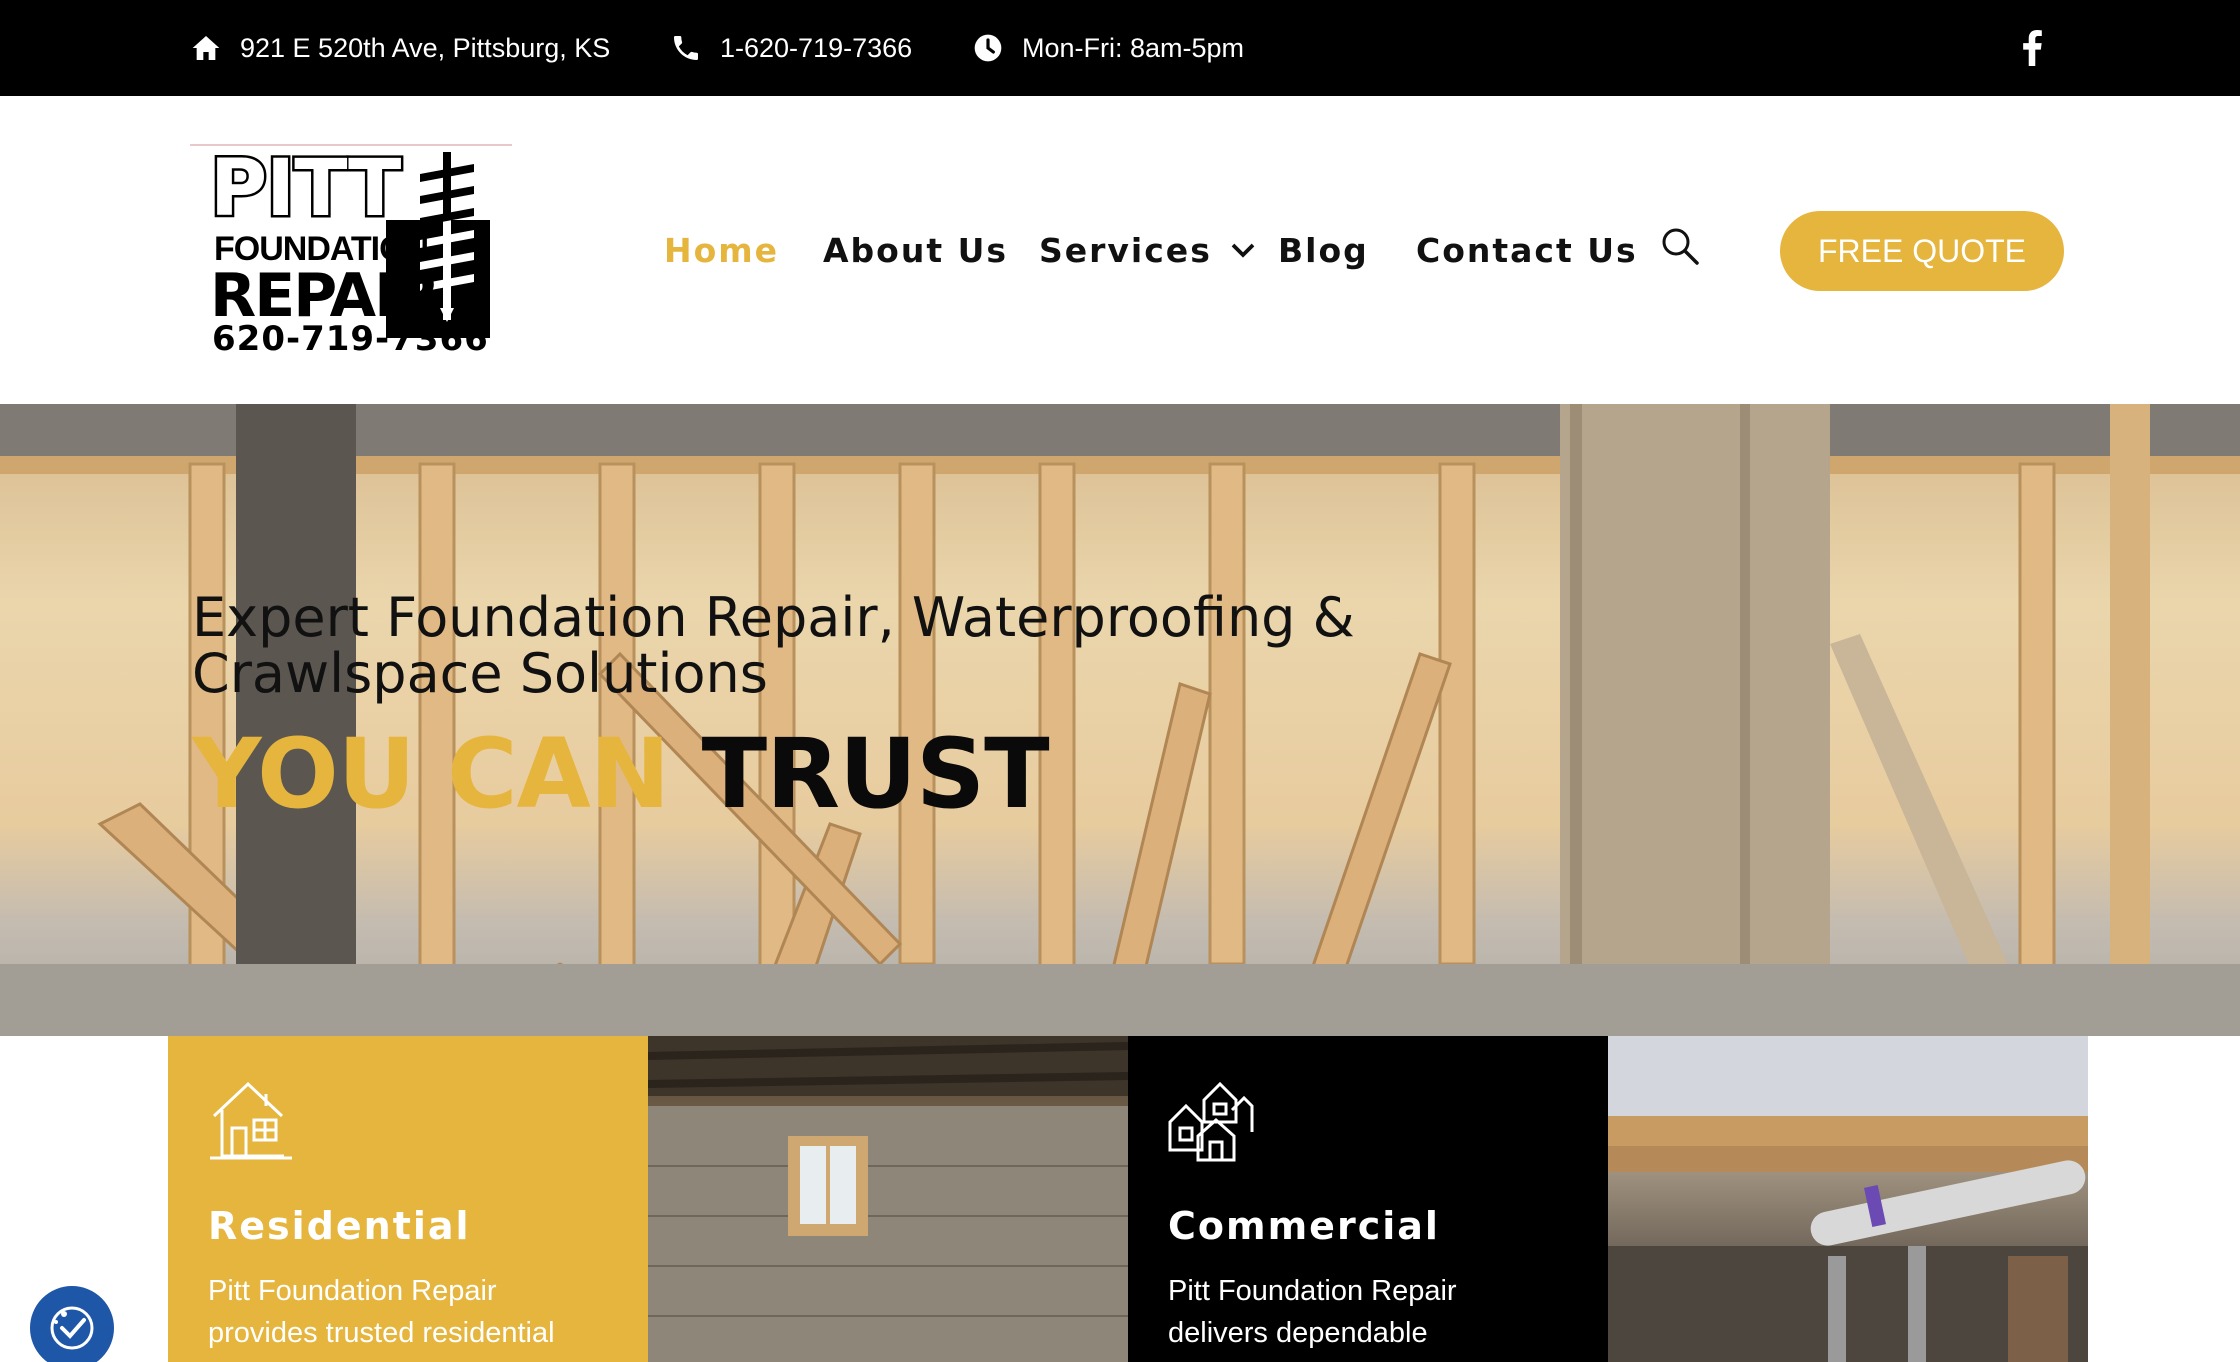  Describe the element at coordinates (72, 1328) in the screenshot. I see `accessibility-icon` at that location.